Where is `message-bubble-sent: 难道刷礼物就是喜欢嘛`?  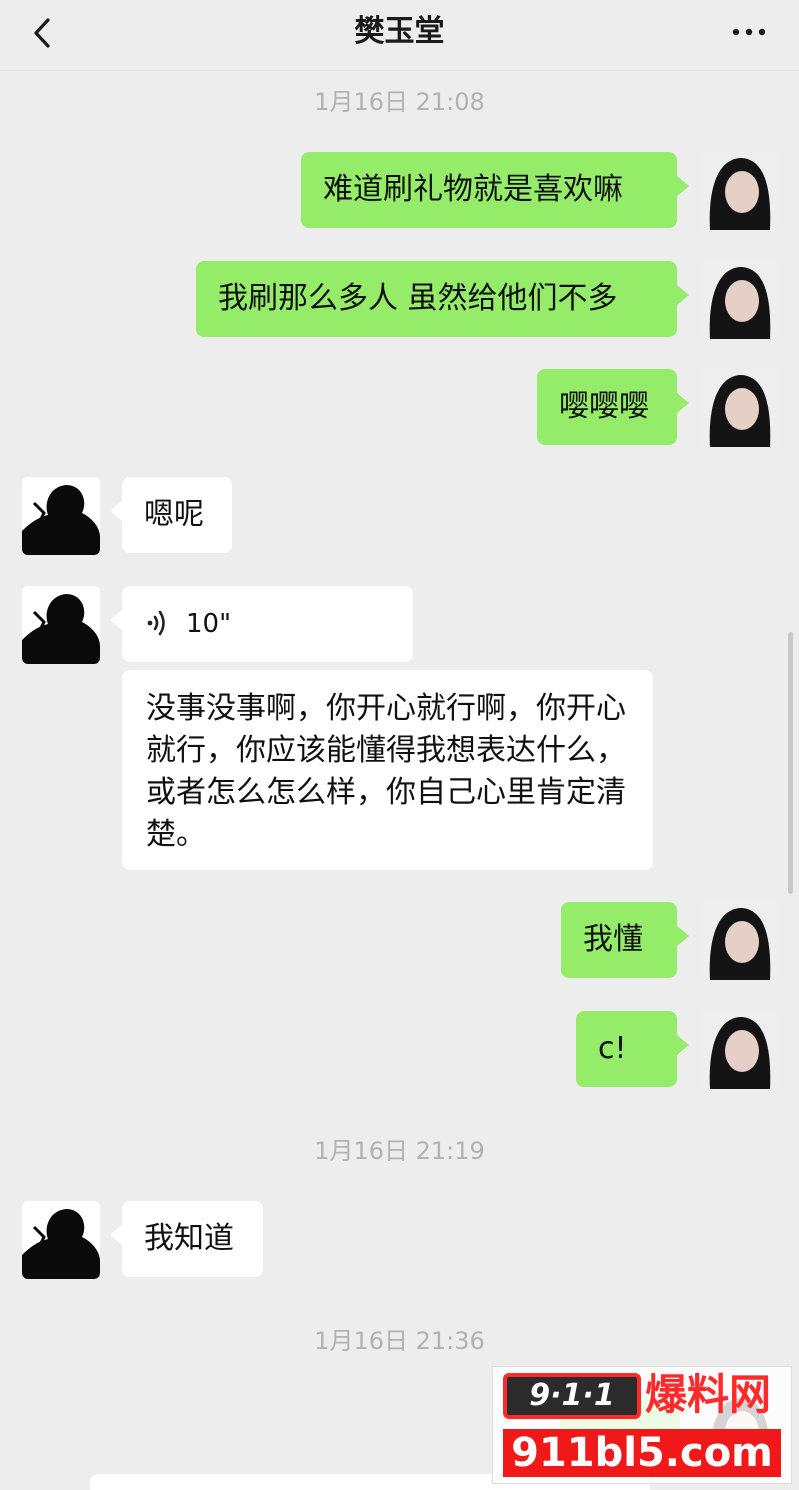 message-bubble-sent: 难道刷礼物就是喜欢嘛 is located at coordinates (495, 190).